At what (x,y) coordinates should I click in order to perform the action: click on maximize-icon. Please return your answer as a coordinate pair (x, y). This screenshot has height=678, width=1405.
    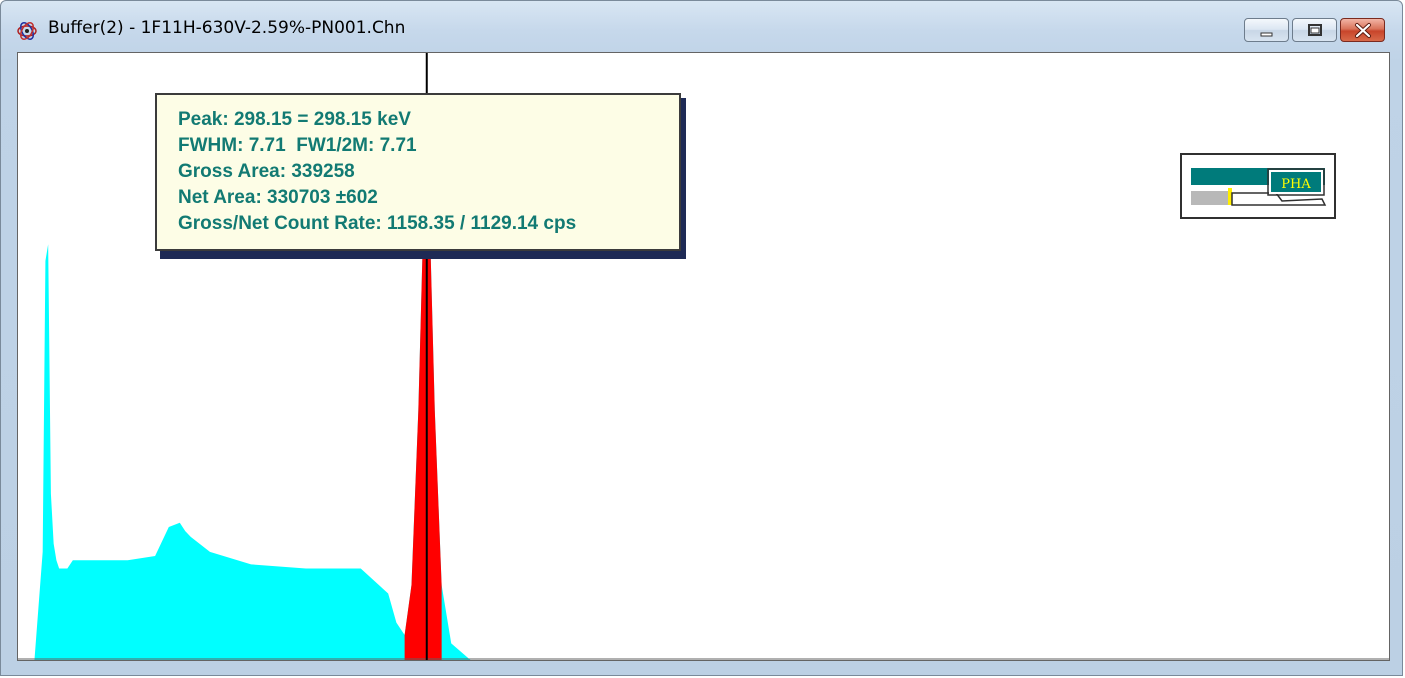
    Looking at the image, I should click on (1315, 30).